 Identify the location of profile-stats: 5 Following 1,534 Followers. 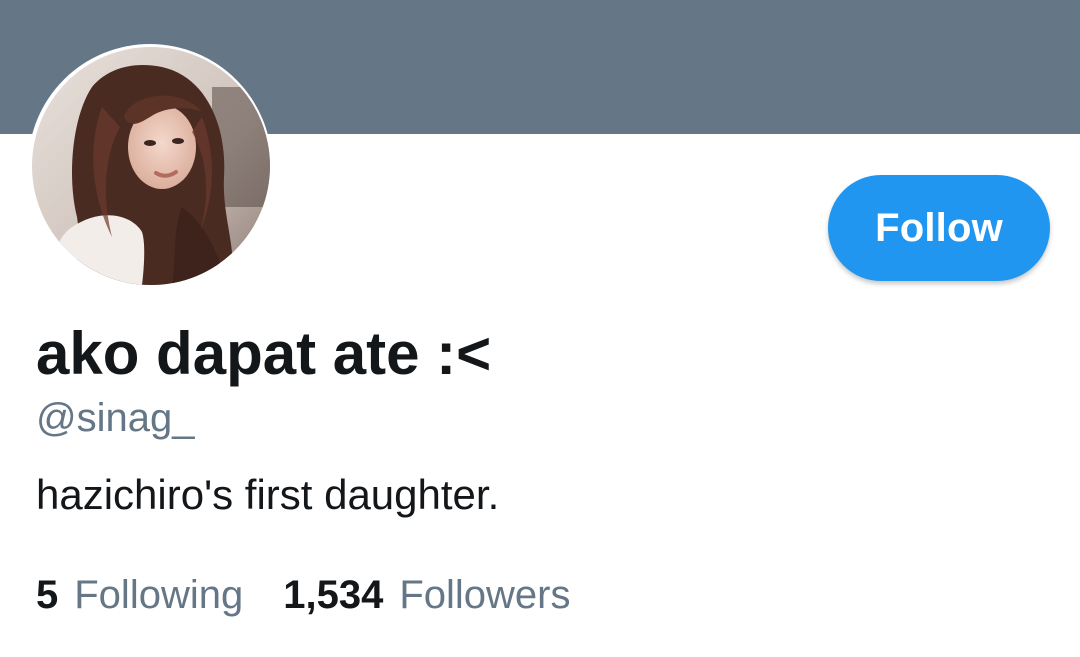
(303, 595).